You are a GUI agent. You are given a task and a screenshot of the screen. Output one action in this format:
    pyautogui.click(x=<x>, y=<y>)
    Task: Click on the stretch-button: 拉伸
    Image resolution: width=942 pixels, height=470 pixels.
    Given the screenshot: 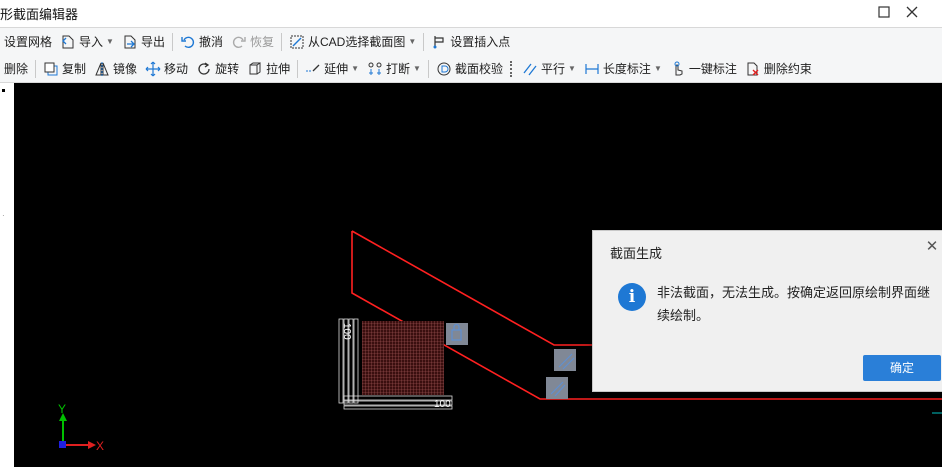 What is the action you would take?
    pyautogui.click(x=268, y=69)
    